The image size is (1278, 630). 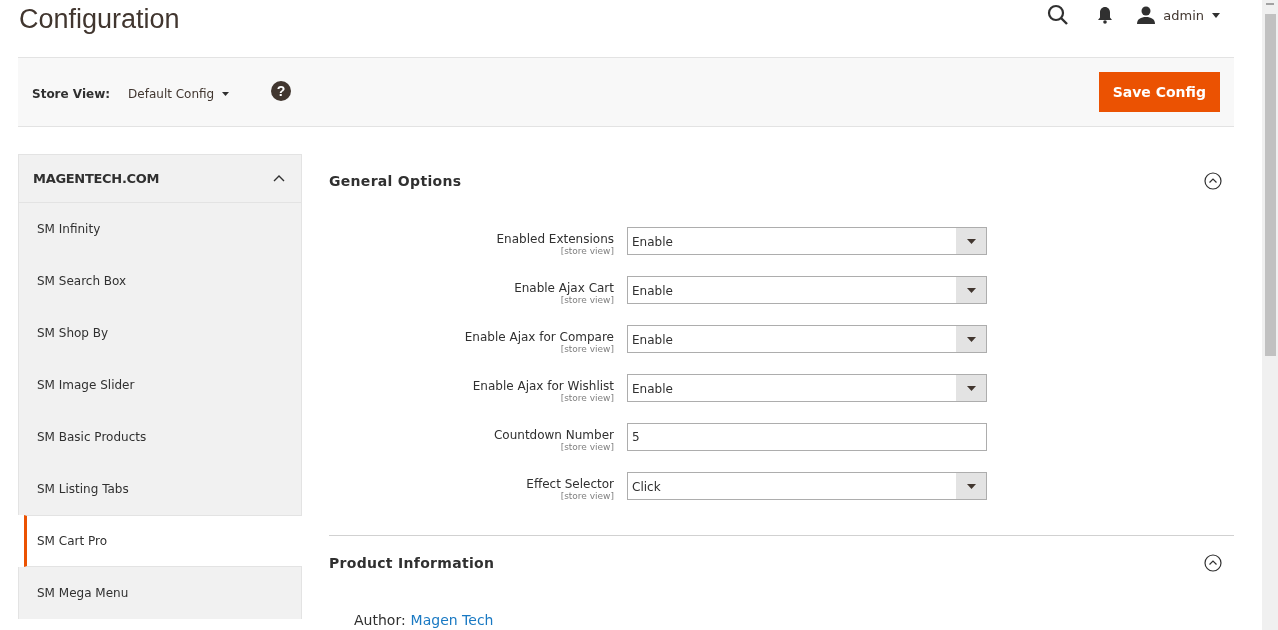 I want to click on search-icon, so click(x=1058, y=15).